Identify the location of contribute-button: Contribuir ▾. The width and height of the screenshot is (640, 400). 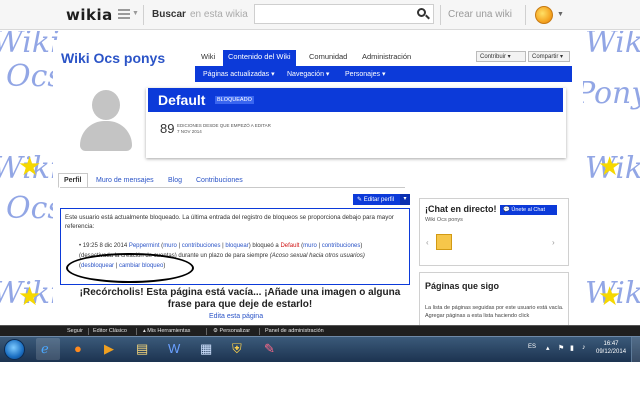
(501, 56).